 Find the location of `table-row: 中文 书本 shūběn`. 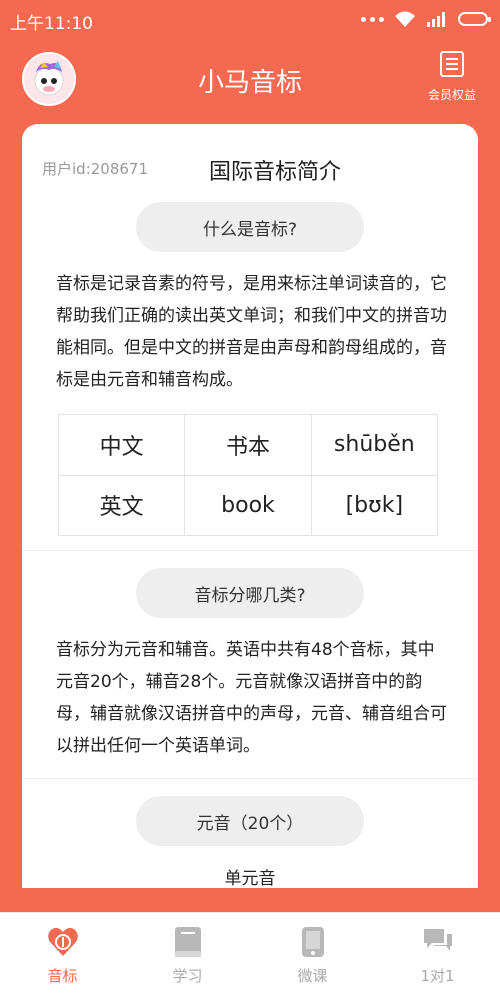

table-row: 中文 书本 shūběn is located at coordinates (248, 445).